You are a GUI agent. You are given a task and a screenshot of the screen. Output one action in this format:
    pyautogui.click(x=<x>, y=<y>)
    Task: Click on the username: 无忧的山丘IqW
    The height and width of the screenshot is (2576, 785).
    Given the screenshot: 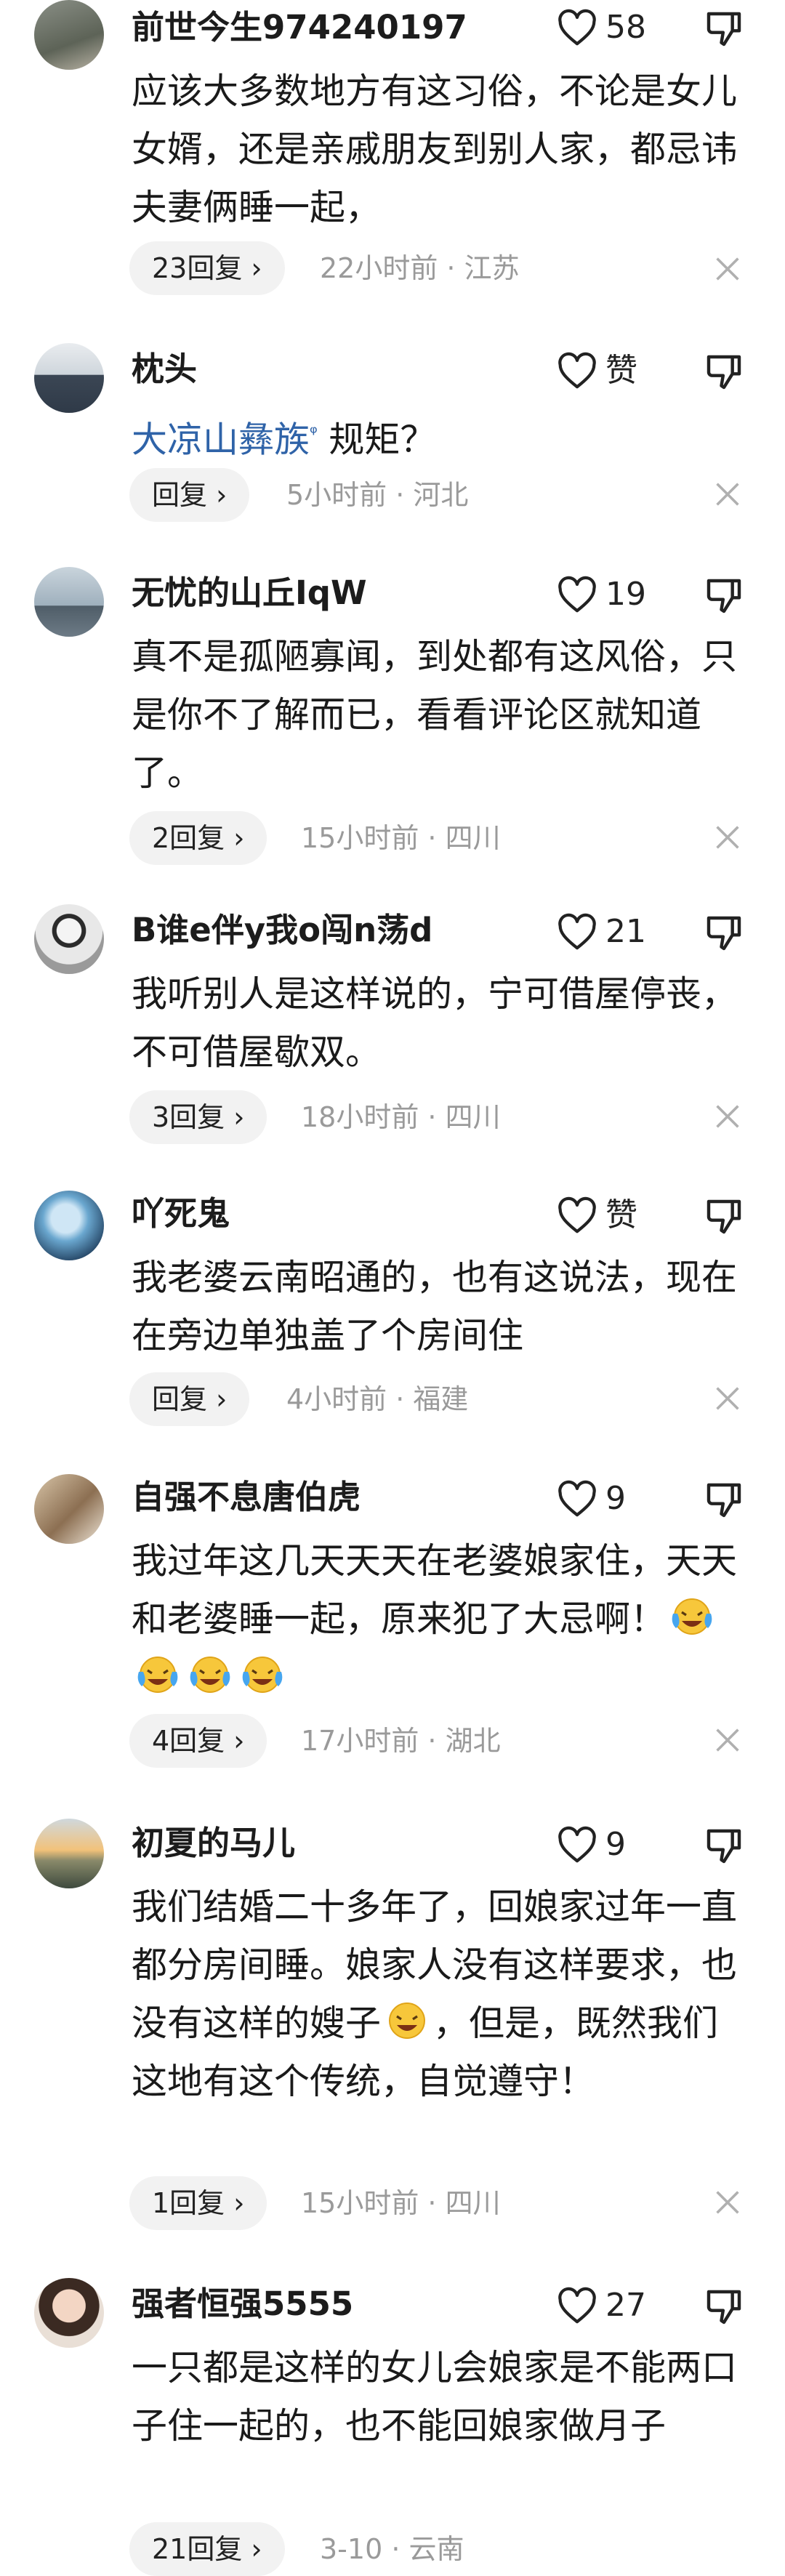 What is the action you would take?
    pyautogui.click(x=249, y=593)
    